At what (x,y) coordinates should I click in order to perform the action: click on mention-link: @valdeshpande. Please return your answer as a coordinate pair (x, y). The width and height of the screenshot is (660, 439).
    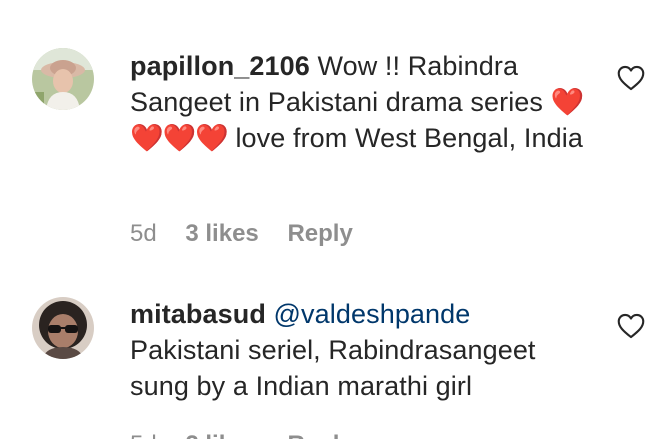
    Looking at the image, I should click on (372, 314).